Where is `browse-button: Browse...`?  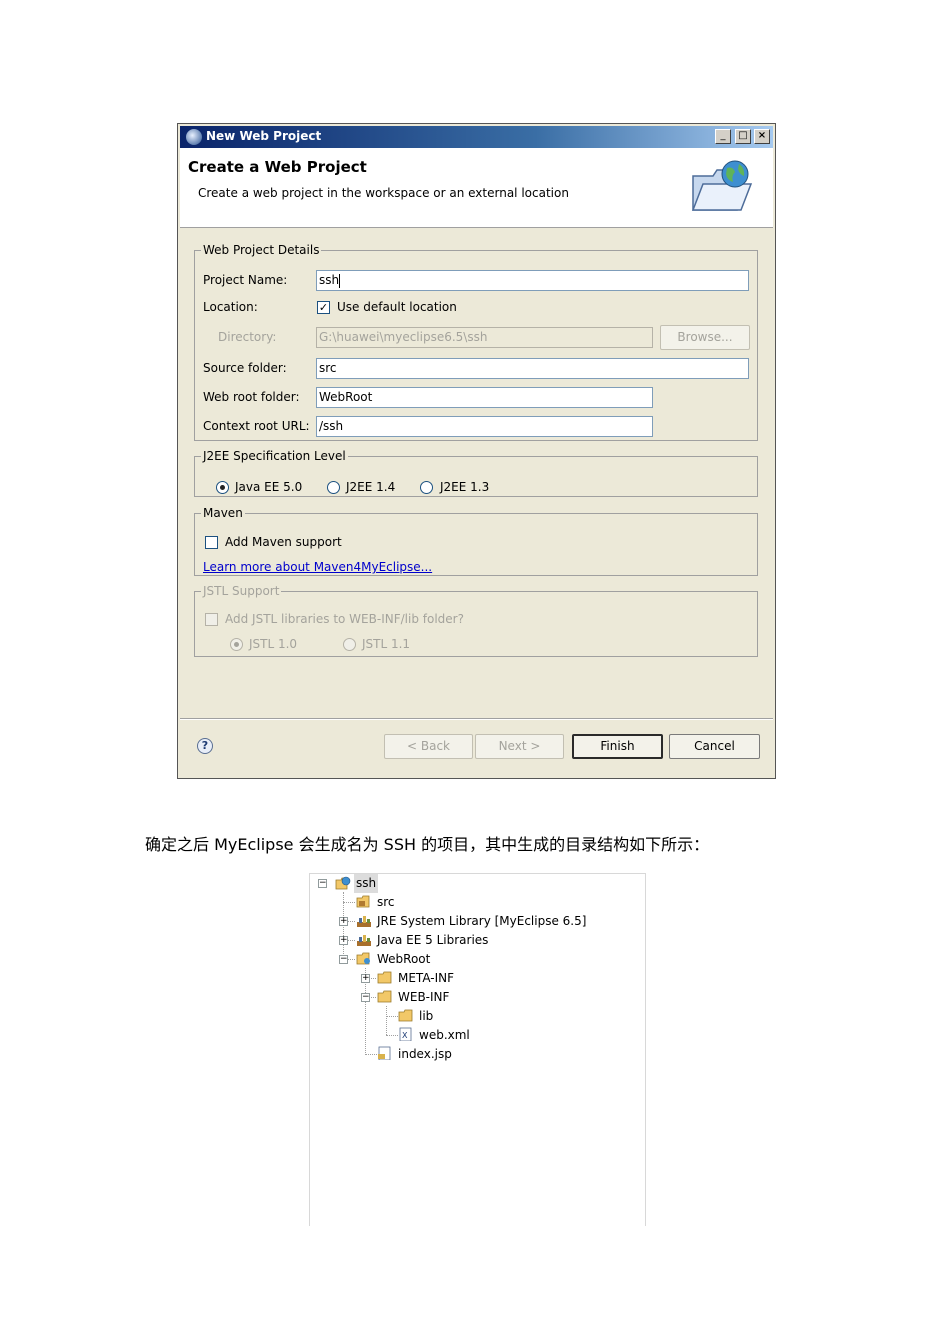 browse-button: Browse... is located at coordinates (705, 337).